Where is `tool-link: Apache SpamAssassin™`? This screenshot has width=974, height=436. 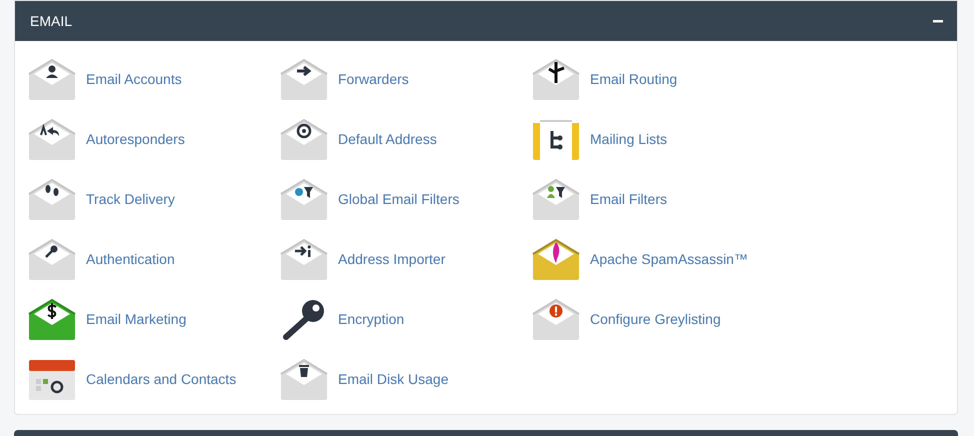
tool-link: Apache SpamAssassin™ is located at coordinates (640, 259).